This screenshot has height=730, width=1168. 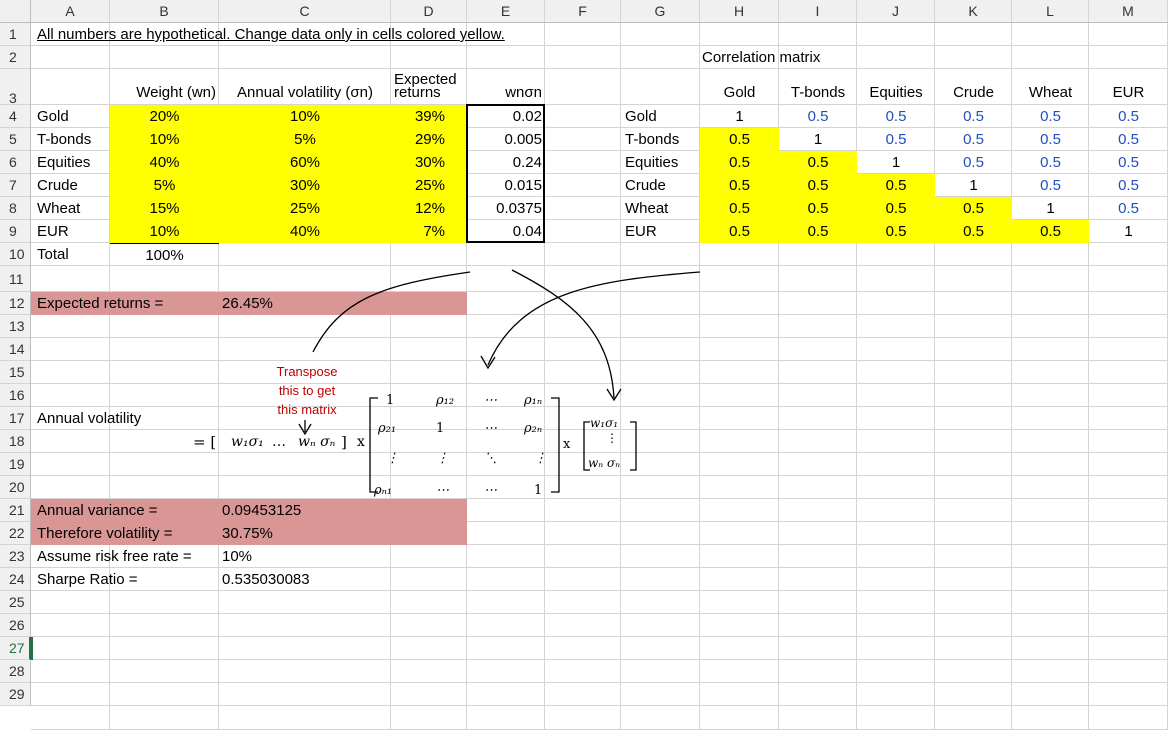 I want to click on annotation-overlay, so click(x=499, y=381).